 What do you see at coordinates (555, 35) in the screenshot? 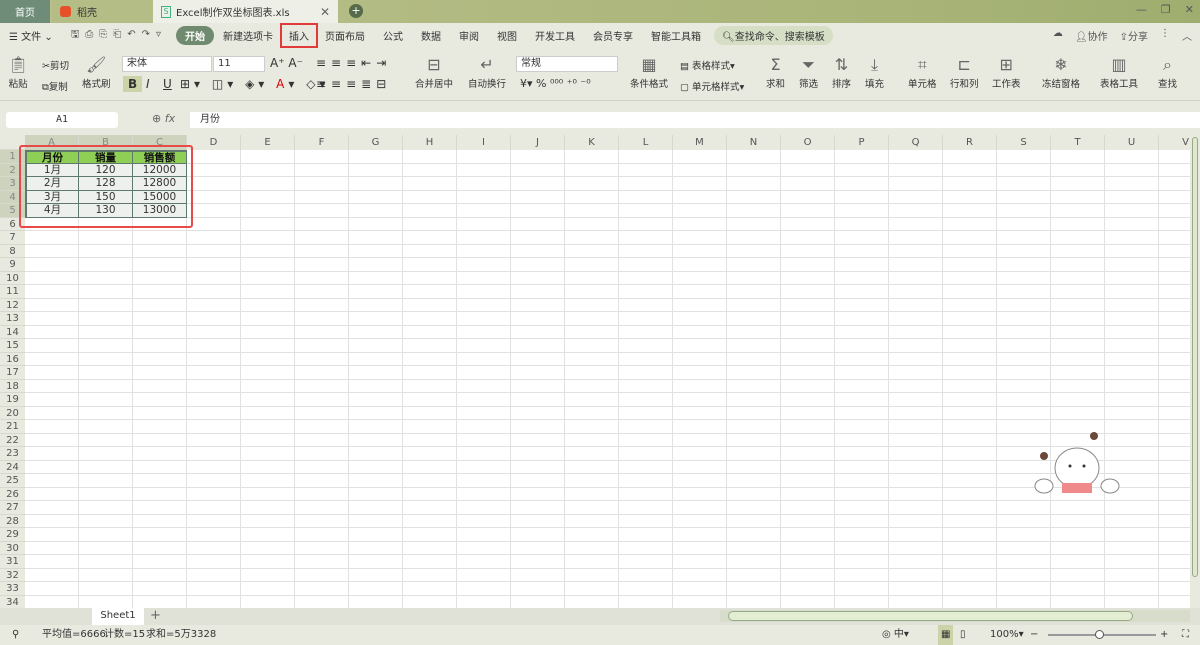
I see `tab-developer: 开发工具` at bounding box center [555, 35].